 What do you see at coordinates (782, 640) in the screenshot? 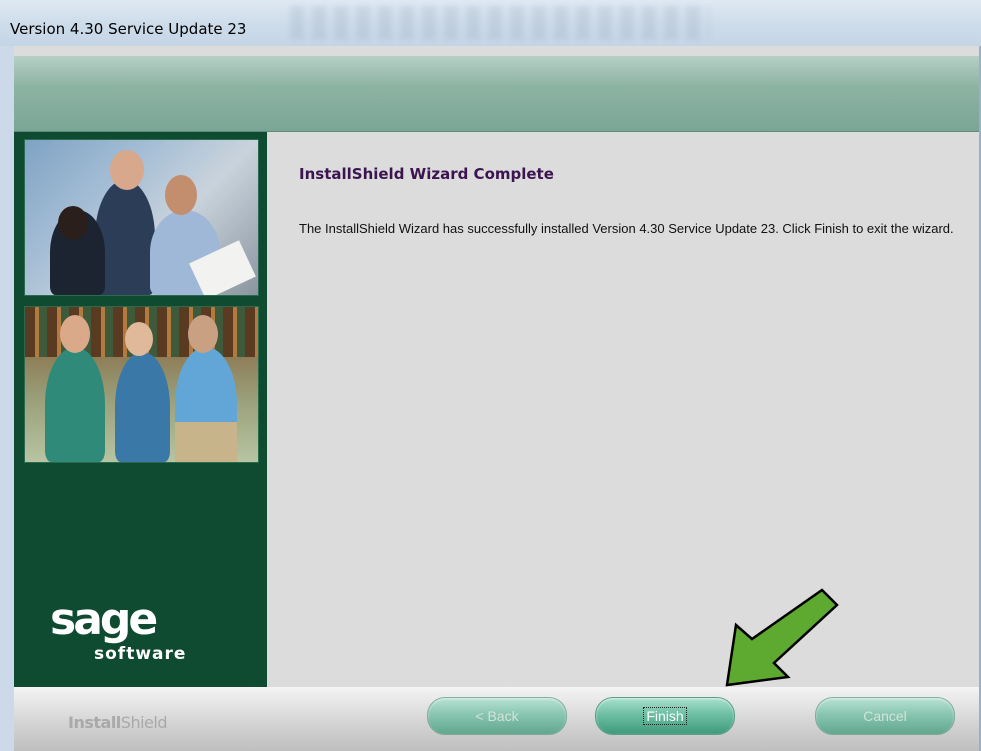
I see `annotation-arrow-icon` at bounding box center [782, 640].